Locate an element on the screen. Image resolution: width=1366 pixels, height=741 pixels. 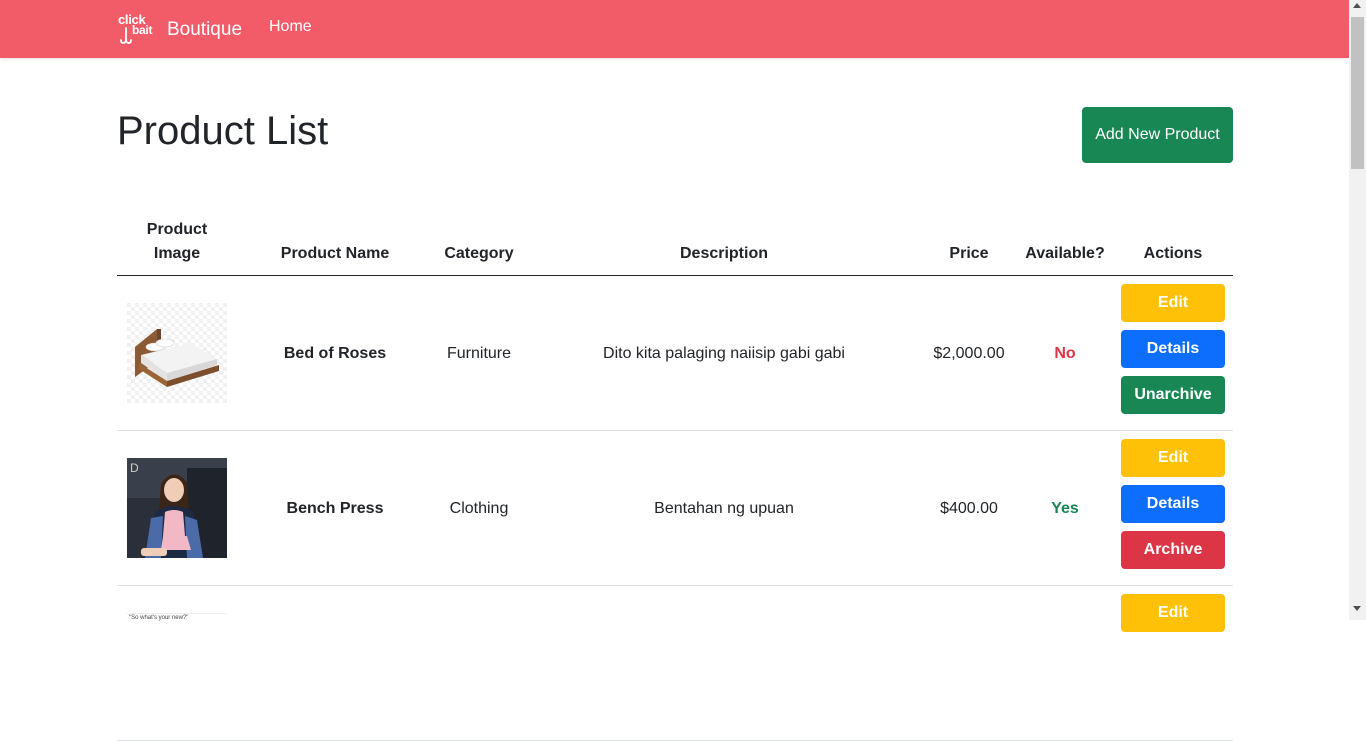
nav-home-link: Home is located at coordinates (290, 27).